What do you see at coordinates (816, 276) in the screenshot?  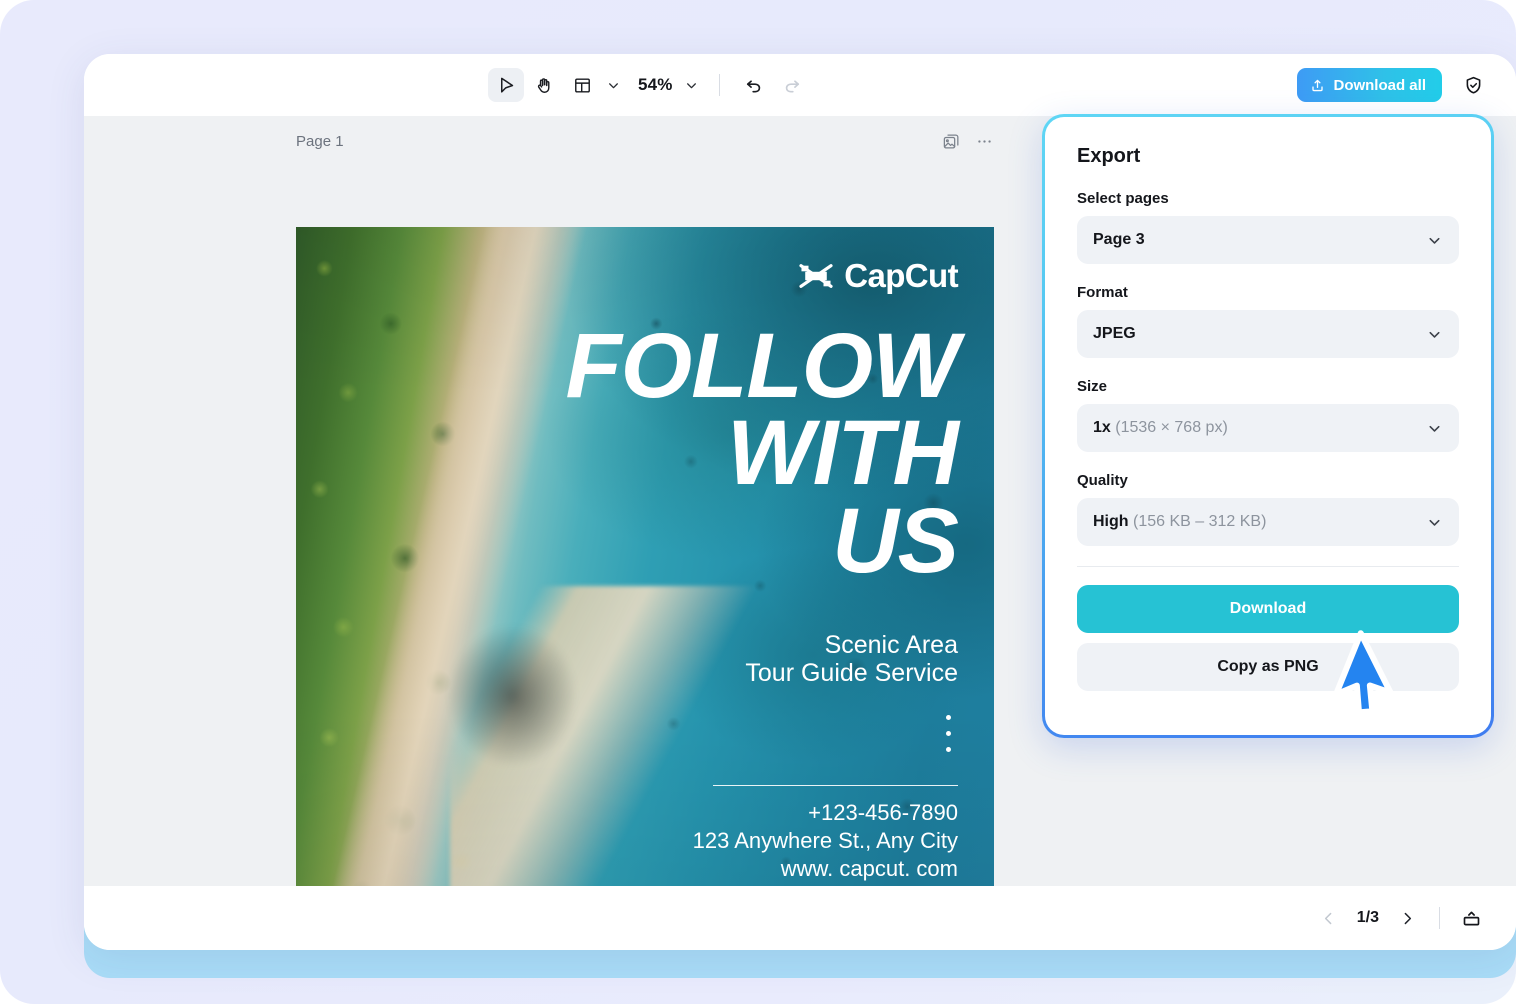 I see `capcut-logo-icon` at bounding box center [816, 276].